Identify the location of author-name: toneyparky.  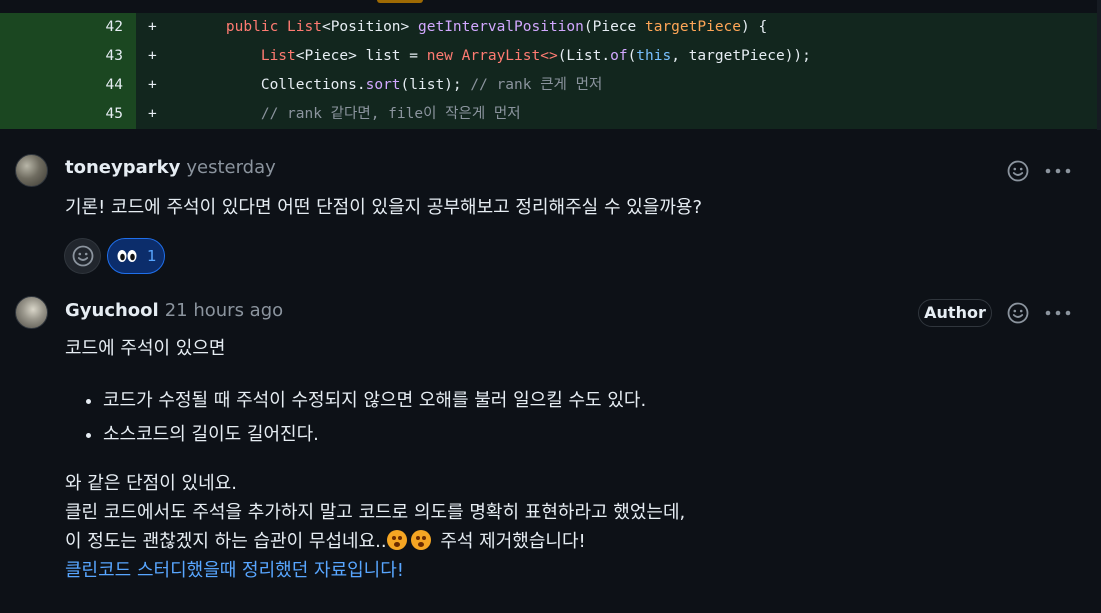
(122, 167).